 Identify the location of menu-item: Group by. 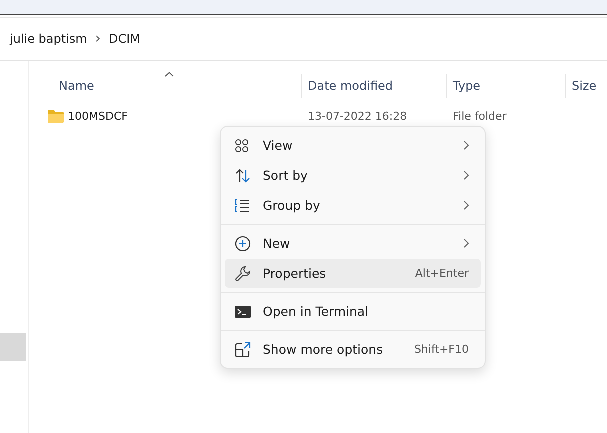
(353, 205).